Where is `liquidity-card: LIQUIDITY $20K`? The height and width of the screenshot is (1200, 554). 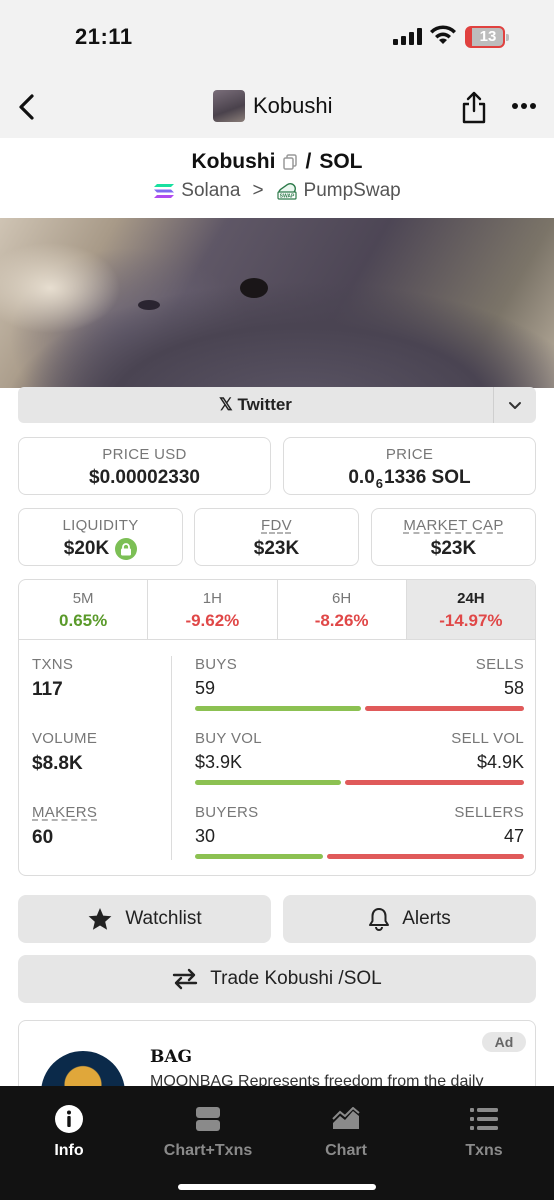 liquidity-card: LIQUIDITY $20K is located at coordinates (100, 537).